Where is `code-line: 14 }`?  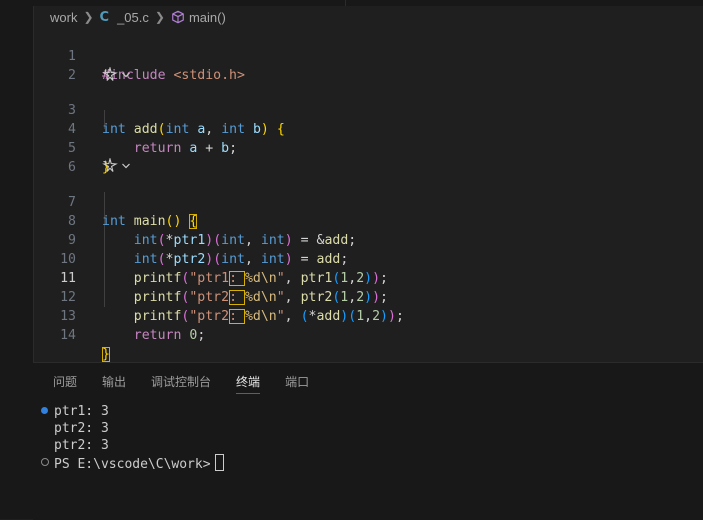 code-line: 14 } is located at coordinates (368, 334).